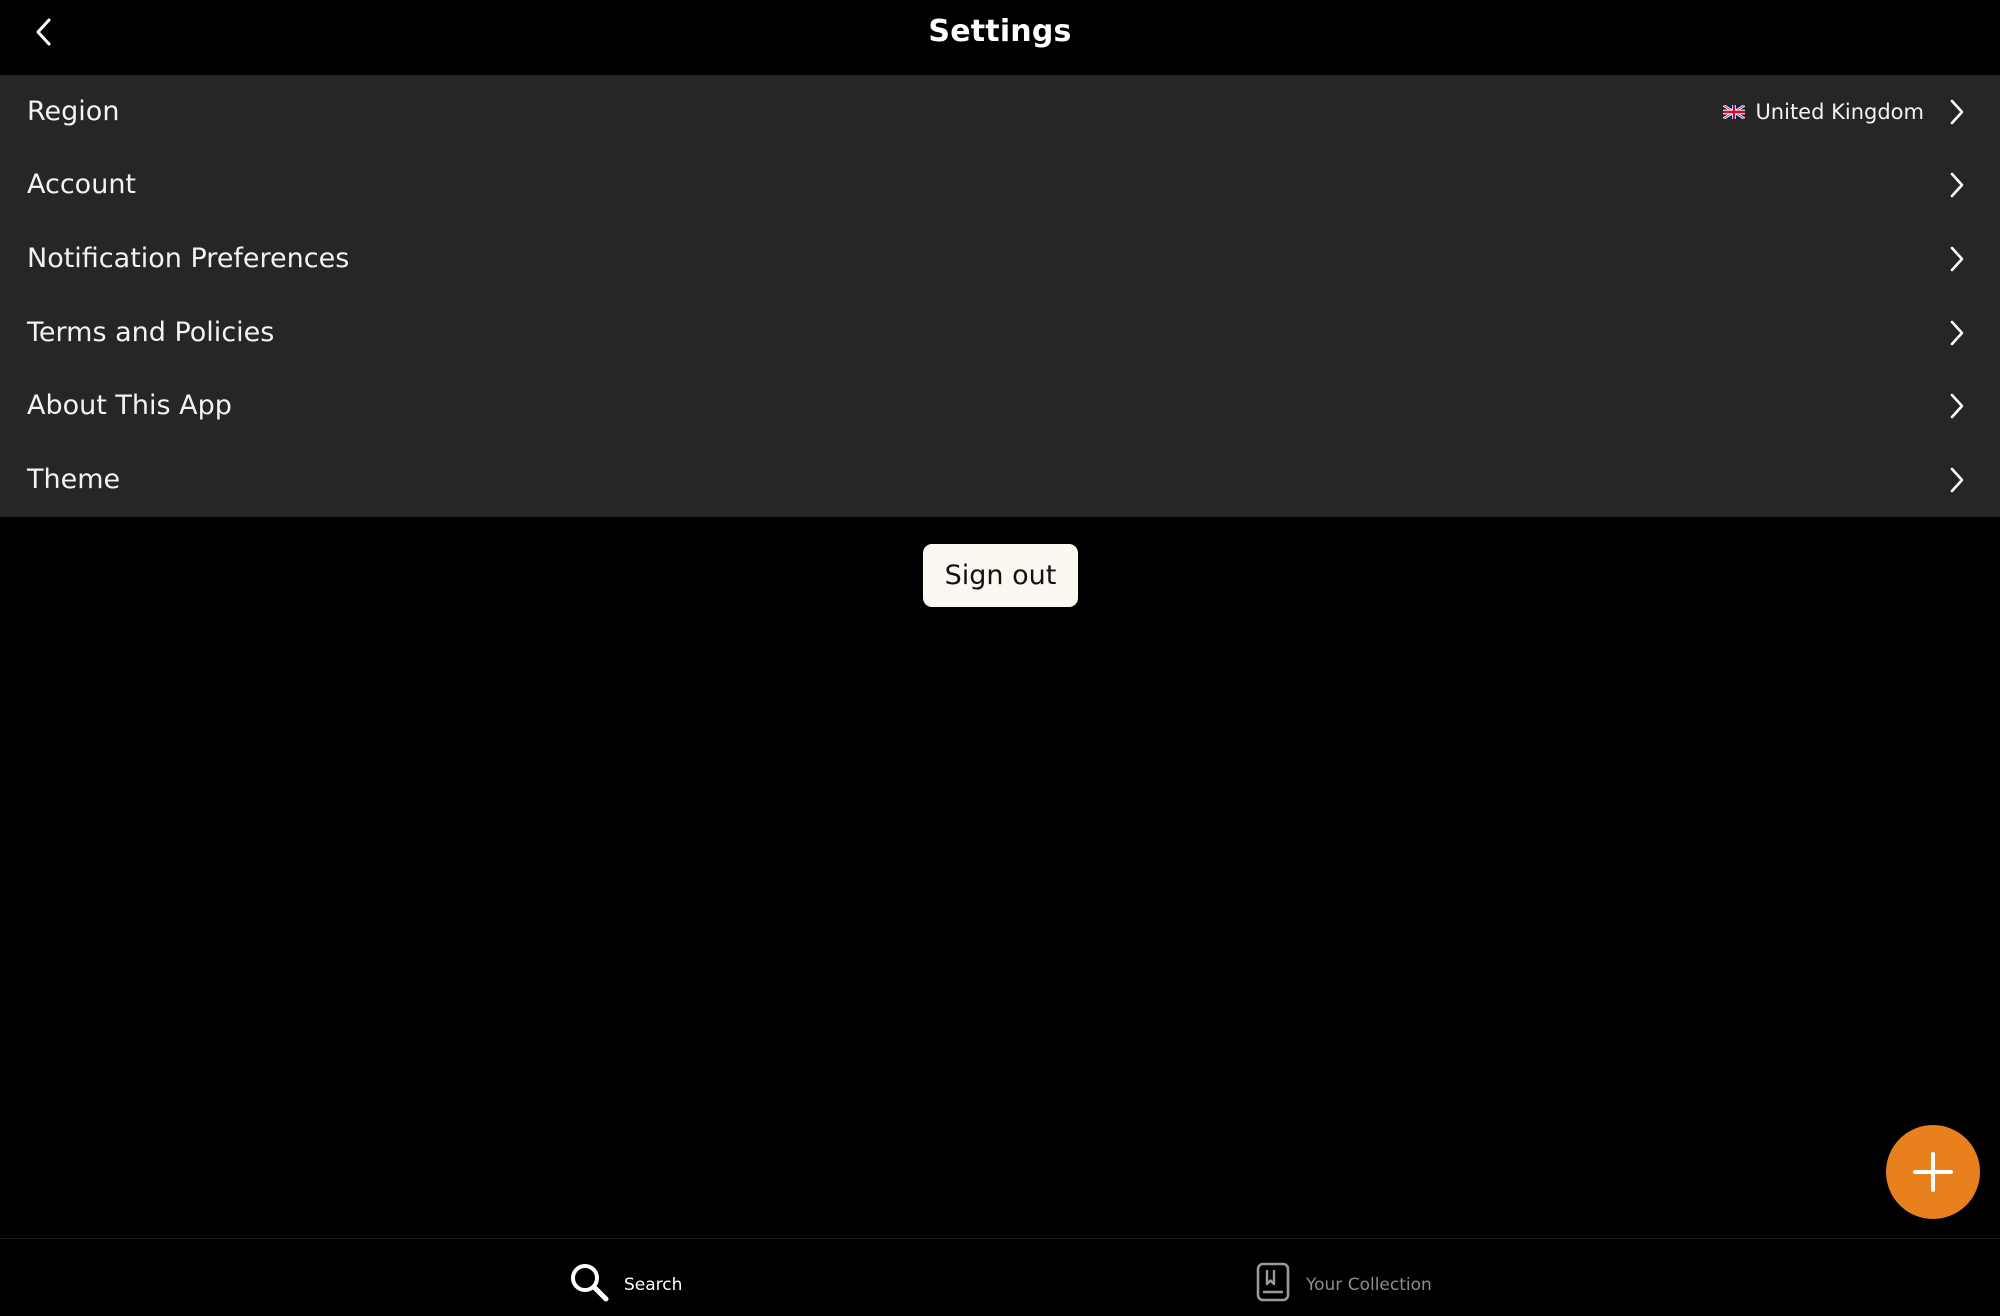 The image size is (2000, 1316). Describe the element at coordinates (1000, 259) in the screenshot. I see `settings-row-notification-preferences: Notification Preferences` at that location.